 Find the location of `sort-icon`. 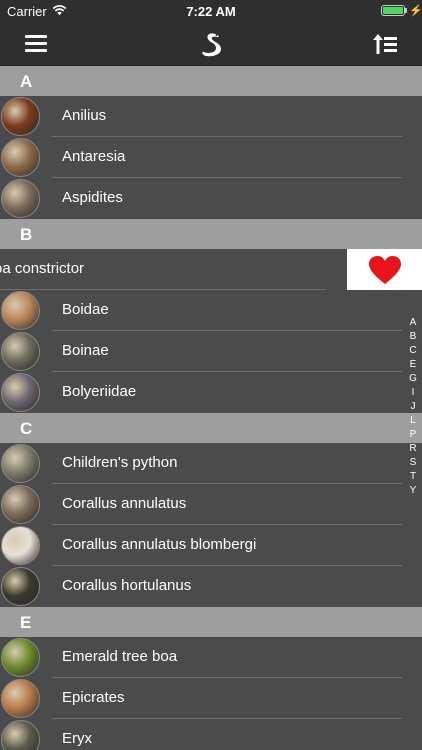

sort-icon is located at coordinates (385, 44).